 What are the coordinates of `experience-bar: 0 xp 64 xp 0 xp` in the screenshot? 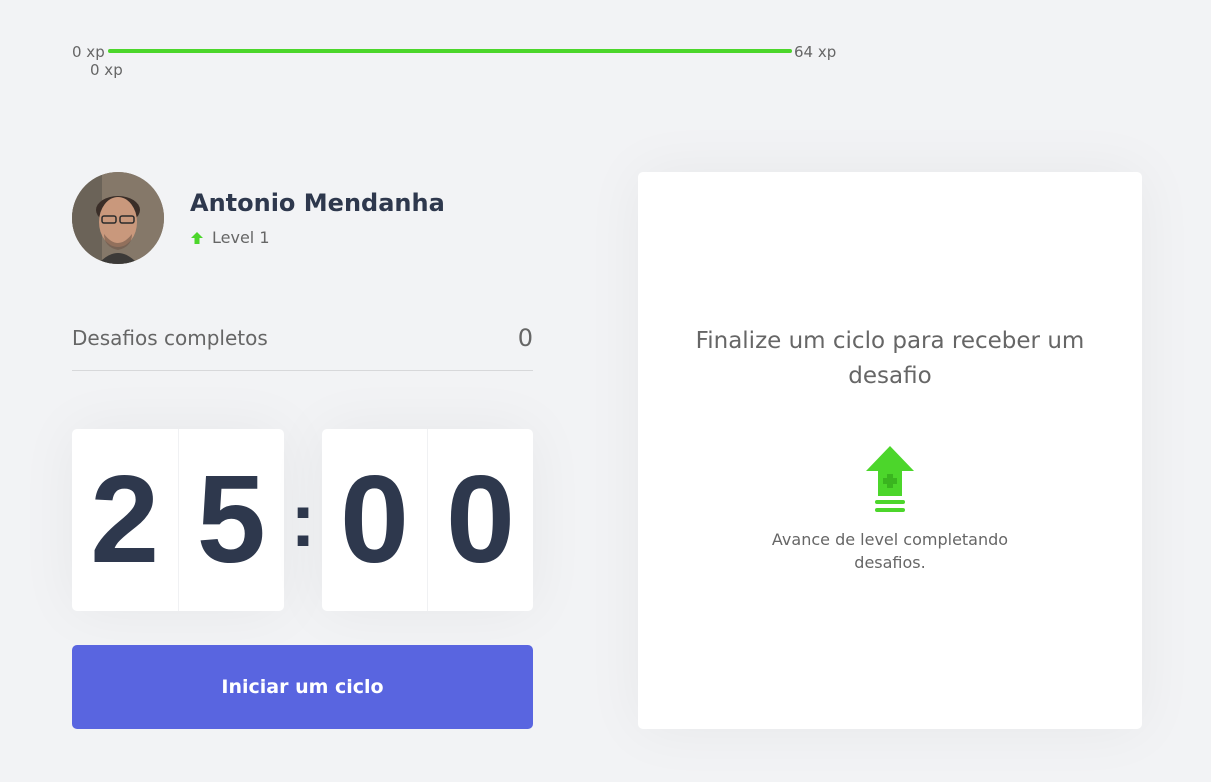 It's located at (457, 60).